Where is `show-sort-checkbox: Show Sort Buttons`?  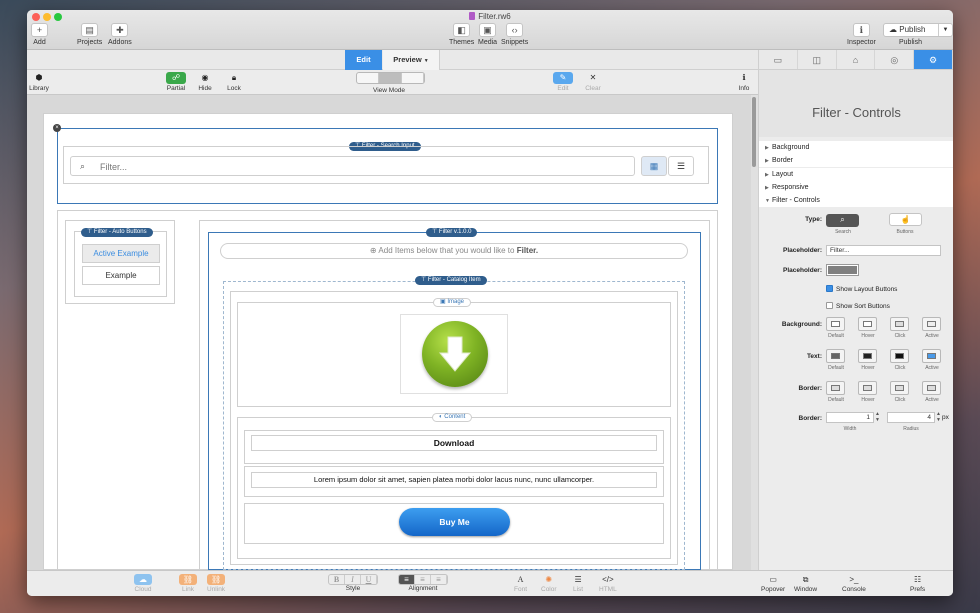 show-sort-checkbox: Show Sort Buttons is located at coordinates (858, 306).